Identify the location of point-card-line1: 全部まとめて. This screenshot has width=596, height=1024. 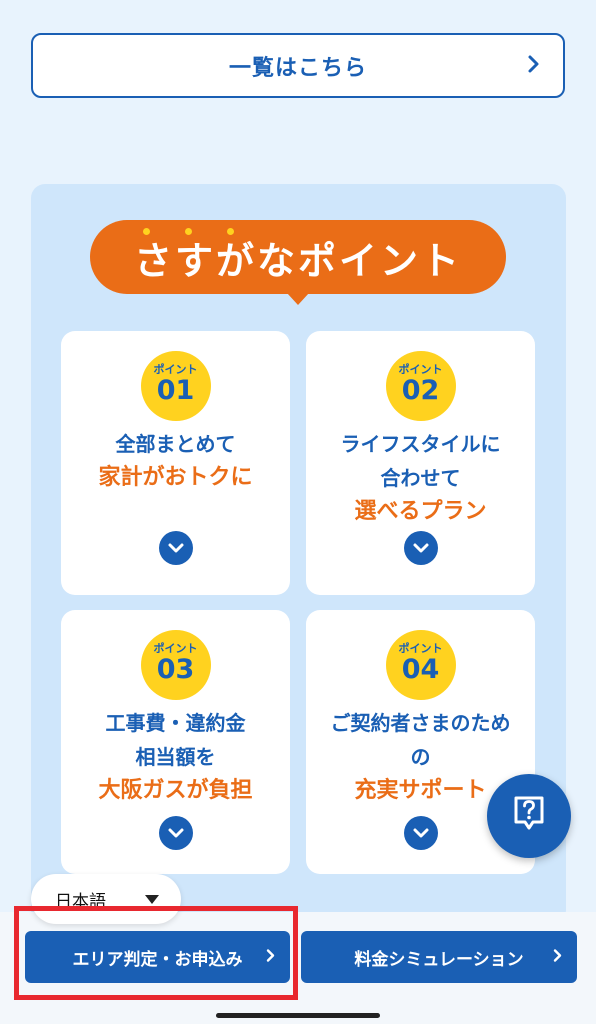
(175, 444).